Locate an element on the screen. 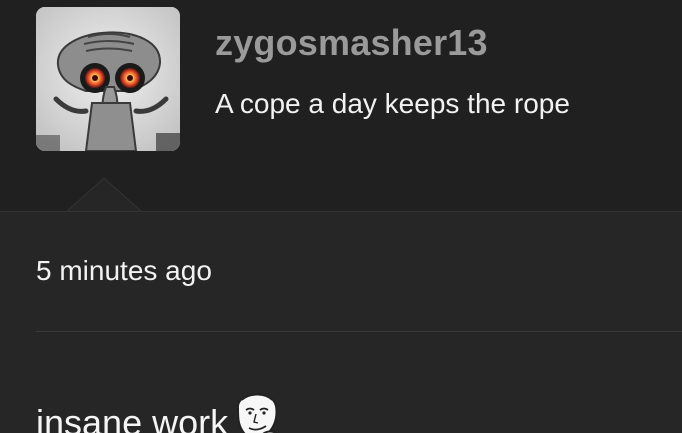  username: zygosmasher13 is located at coordinates (351, 43).